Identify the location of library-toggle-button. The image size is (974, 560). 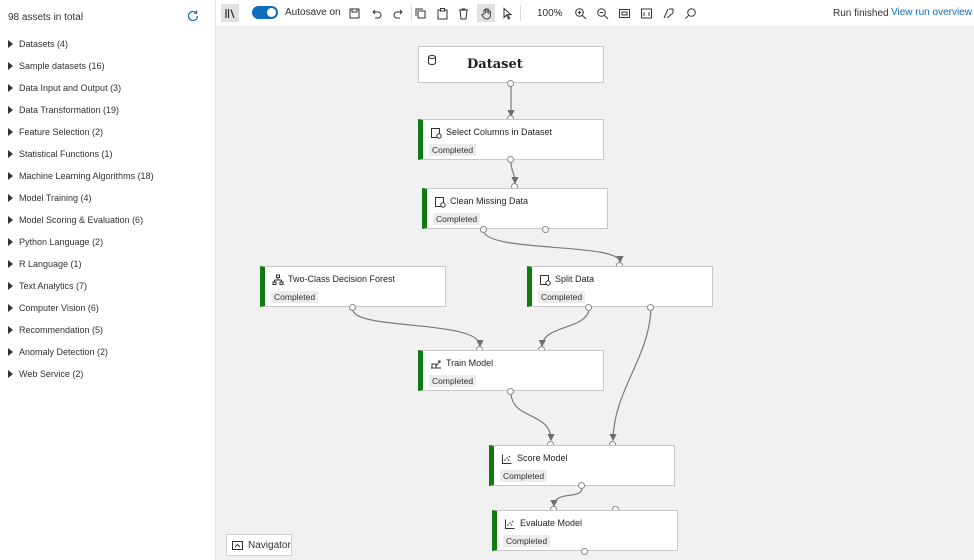
(230, 13).